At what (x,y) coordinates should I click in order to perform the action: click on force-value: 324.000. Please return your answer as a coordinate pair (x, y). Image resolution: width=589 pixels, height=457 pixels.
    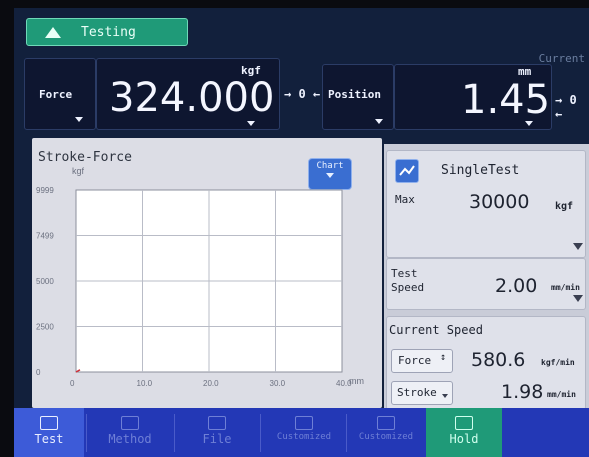
    Looking at the image, I should click on (192, 98).